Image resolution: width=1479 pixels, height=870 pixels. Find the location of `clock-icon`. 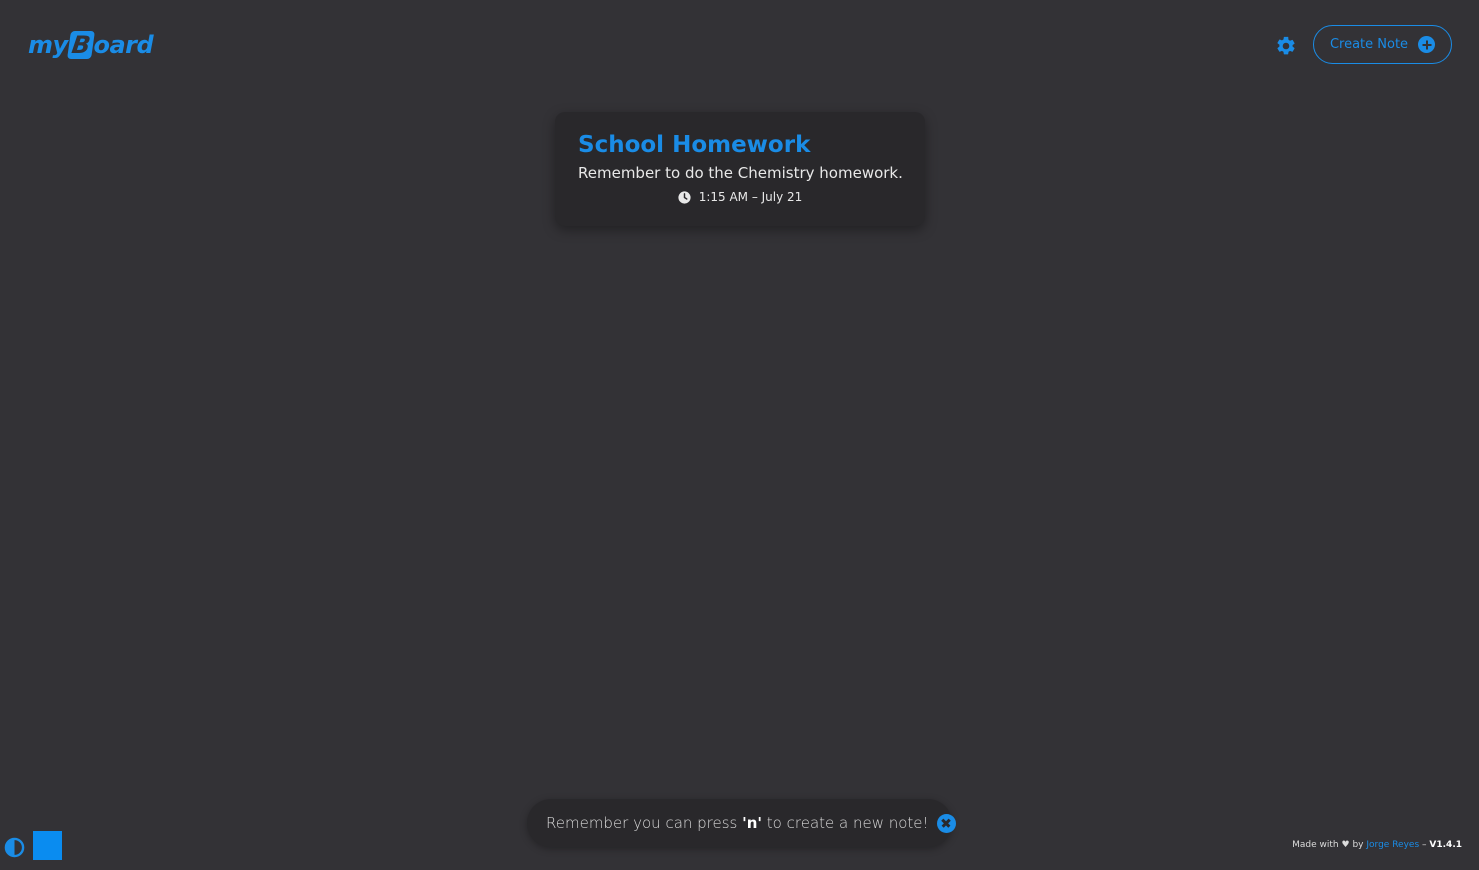

clock-icon is located at coordinates (684, 197).